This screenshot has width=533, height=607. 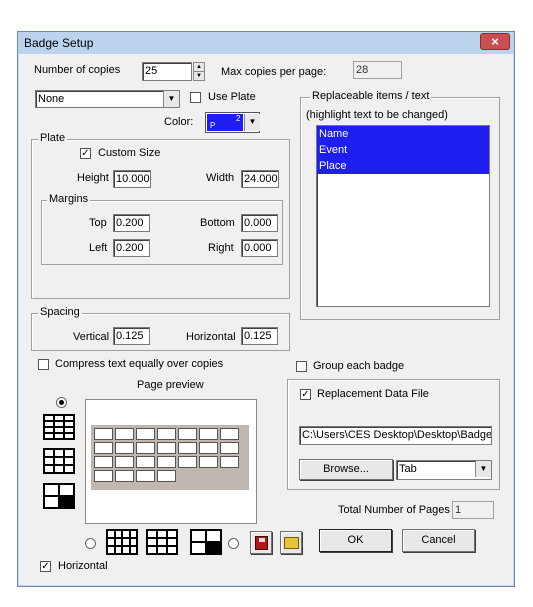 What do you see at coordinates (266, 43) in the screenshot?
I see `title-bar: Badge Setup ×` at bounding box center [266, 43].